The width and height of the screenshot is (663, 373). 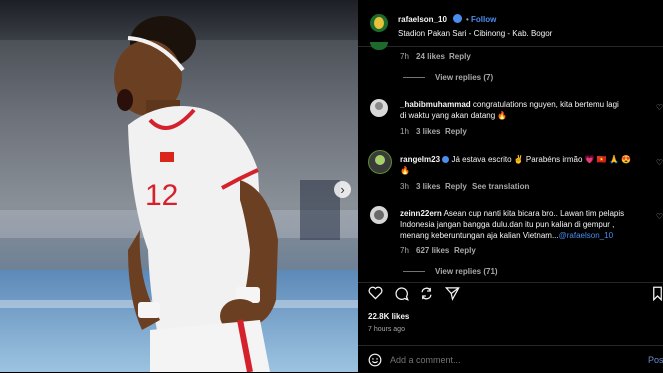 I want to click on post-likes-count: 22.8K likes, so click(x=388, y=316).